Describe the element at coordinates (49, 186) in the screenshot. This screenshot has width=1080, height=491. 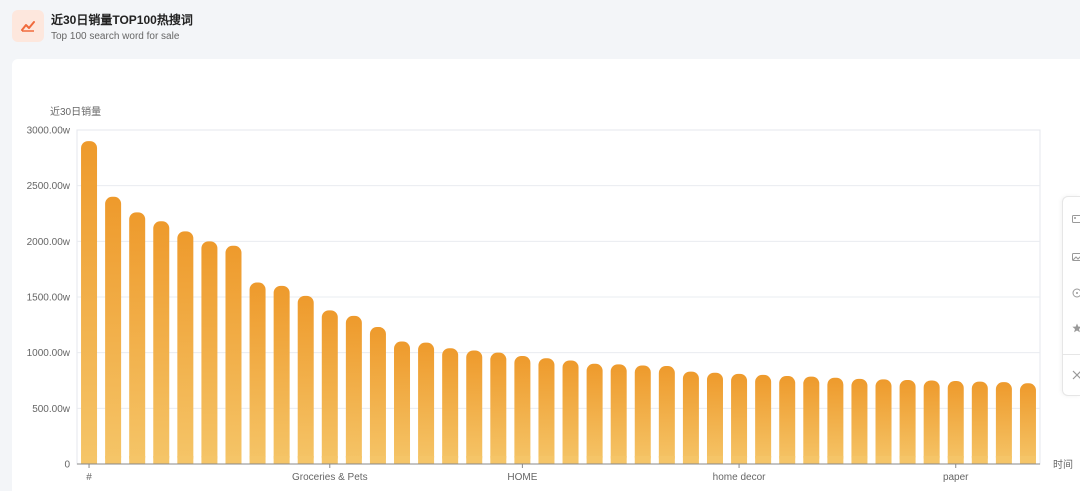
I see `y-tick-label: 2500.00w` at that location.